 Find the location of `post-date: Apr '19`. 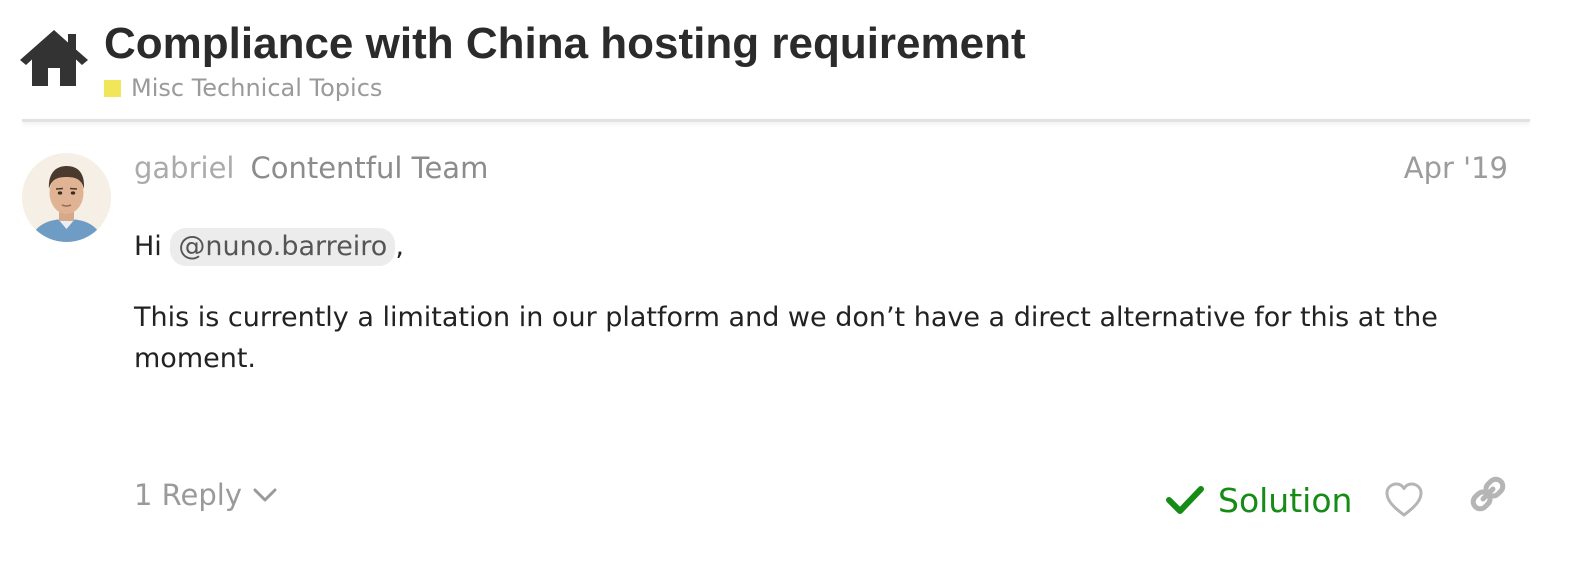

post-date: Apr '19 is located at coordinates (1456, 168).